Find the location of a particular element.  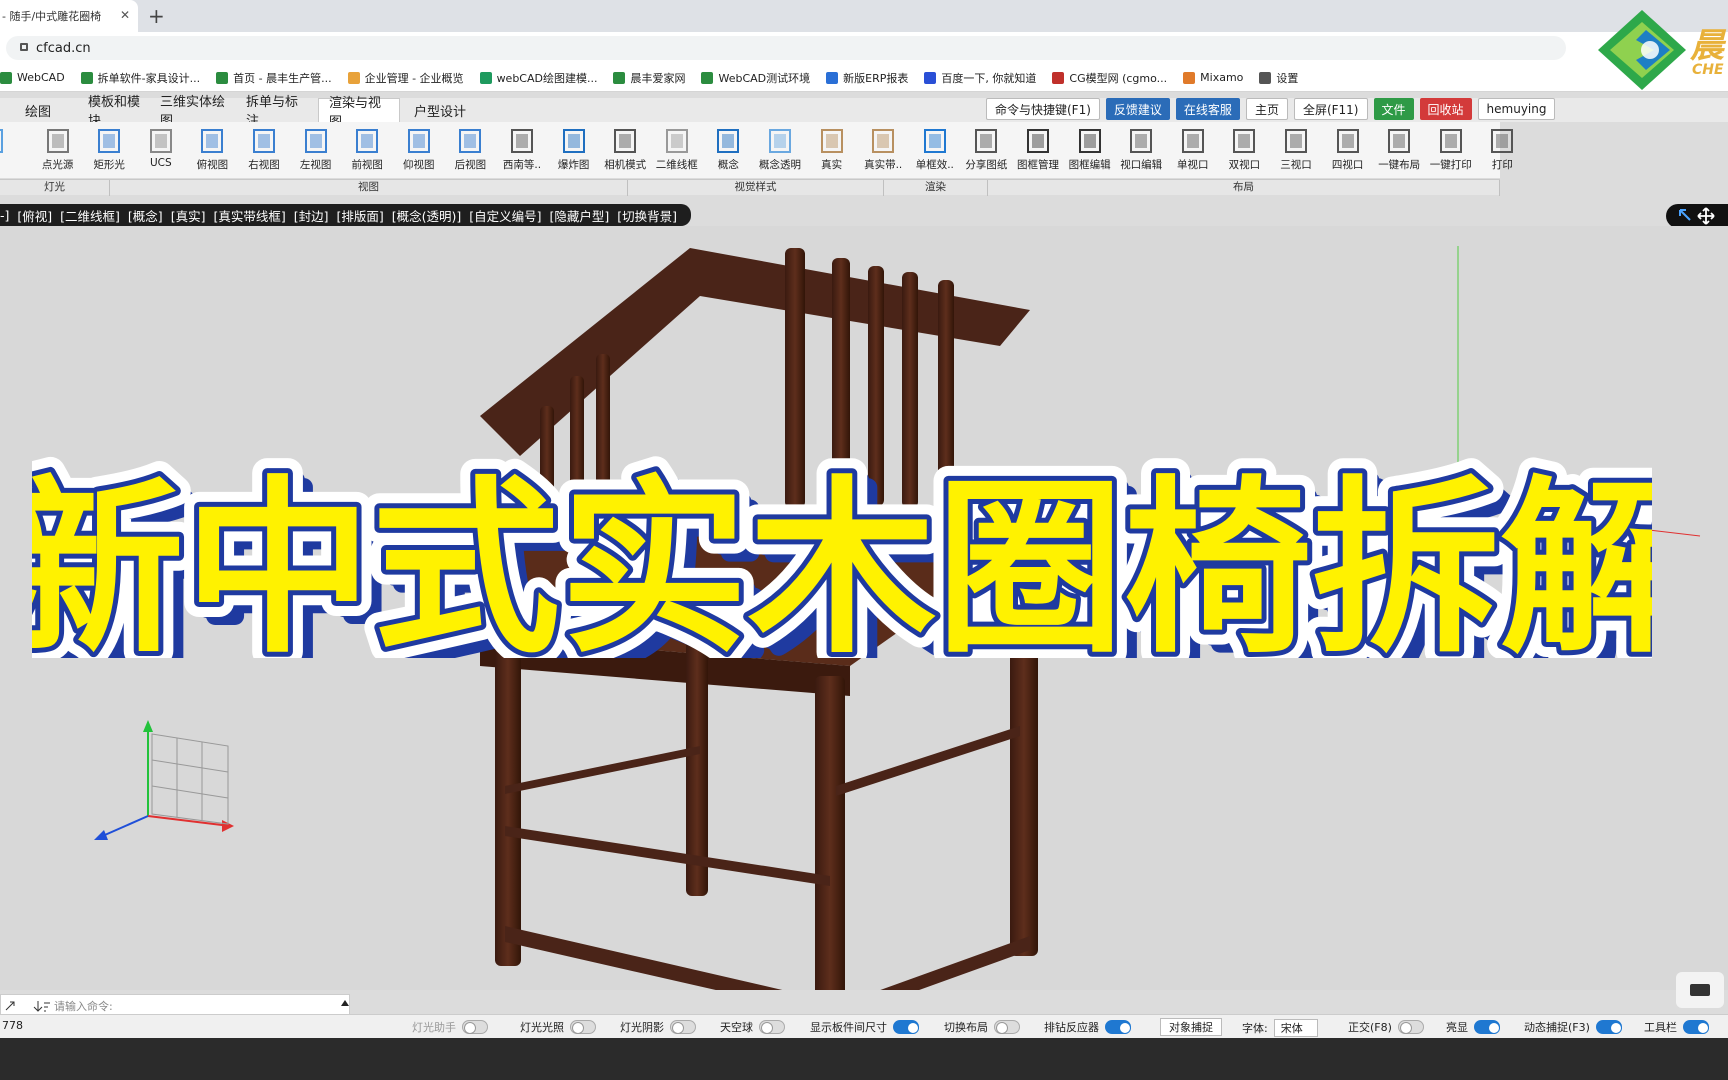

new-tab-button: + is located at coordinates (156, 16).